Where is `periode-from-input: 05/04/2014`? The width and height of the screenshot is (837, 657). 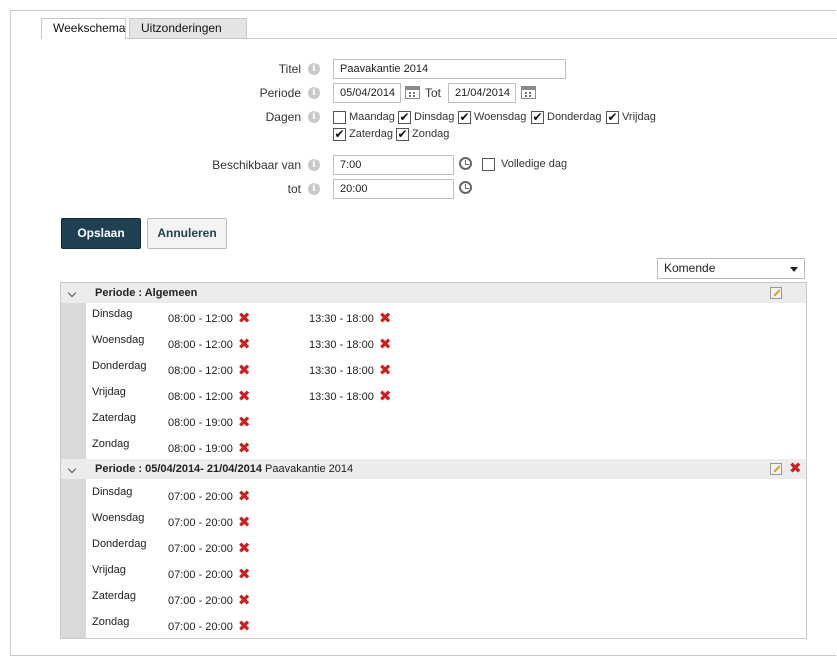
periode-from-input: 05/04/2014 is located at coordinates (367, 93).